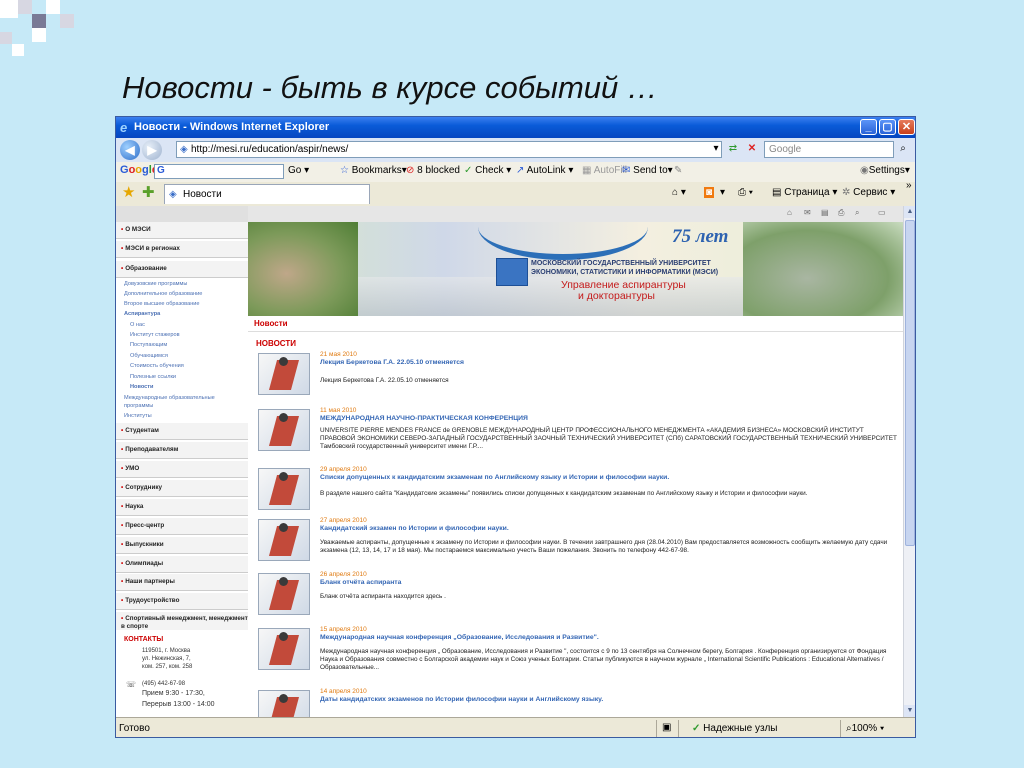 The image size is (1024, 768). What do you see at coordinates (647, 170) in the screenshot?
I see `sendto-button: ✉ Send to▾` at bounding box center [647, 170].